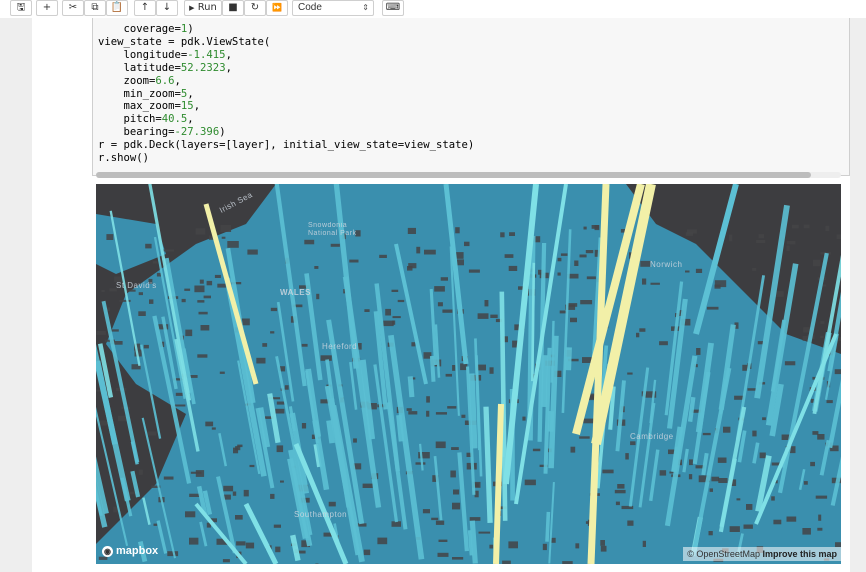  I want to click on move-up-button: ↑, so click(145, 8).